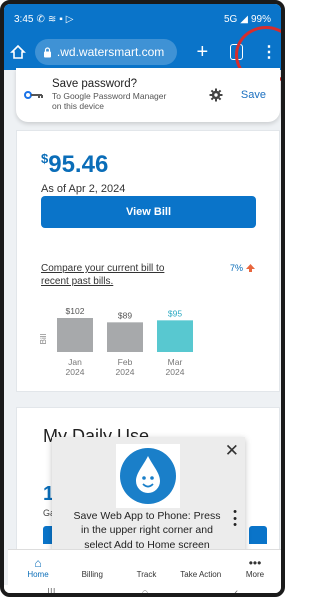  What do you see at coordinates (145, 590) in the screenshot?
I see `android-home-icon: ○` at bounding box center [145, 590].